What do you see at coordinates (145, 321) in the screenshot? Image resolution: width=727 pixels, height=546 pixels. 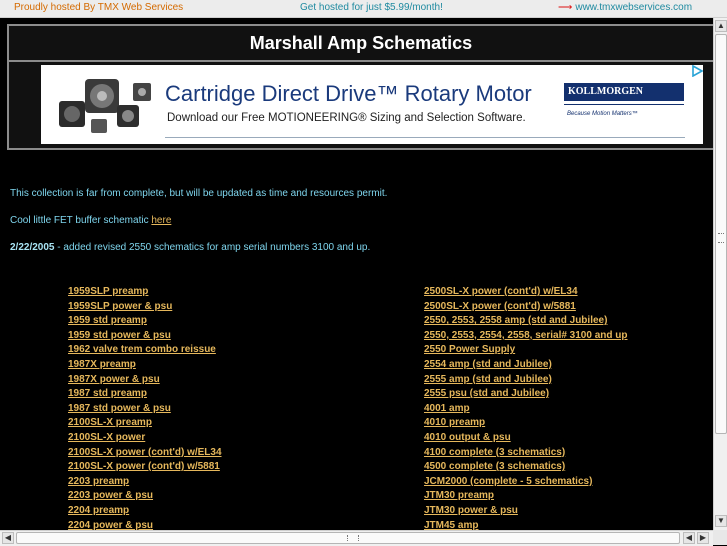 I see `schematic-link: 1959 std preamp` at bounding box center [145, 321].